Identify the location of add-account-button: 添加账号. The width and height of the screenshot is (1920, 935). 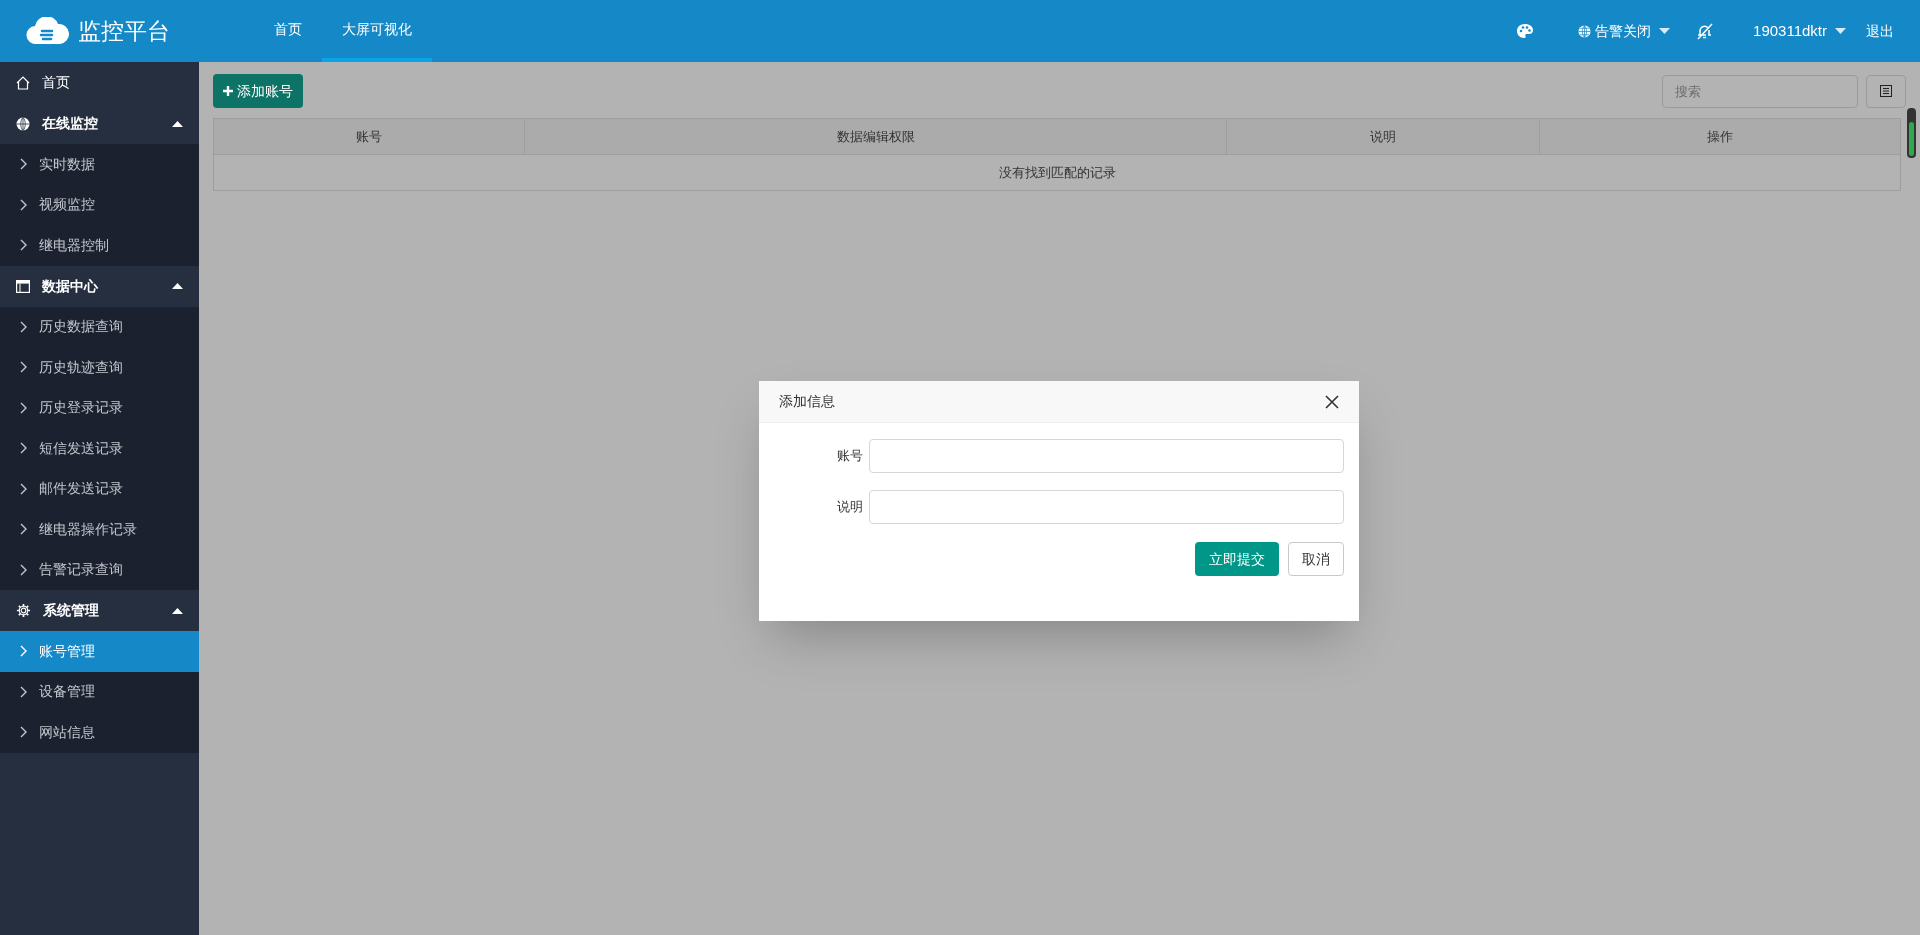
(258, 91).